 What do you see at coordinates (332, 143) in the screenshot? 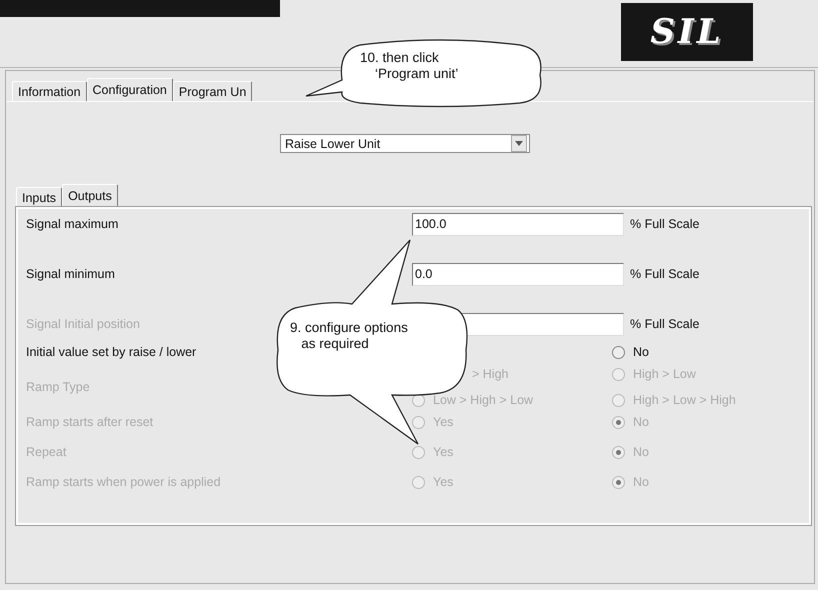
I see `dropdown-value: Raise Lower Unit` at bounding box center [332, 143].